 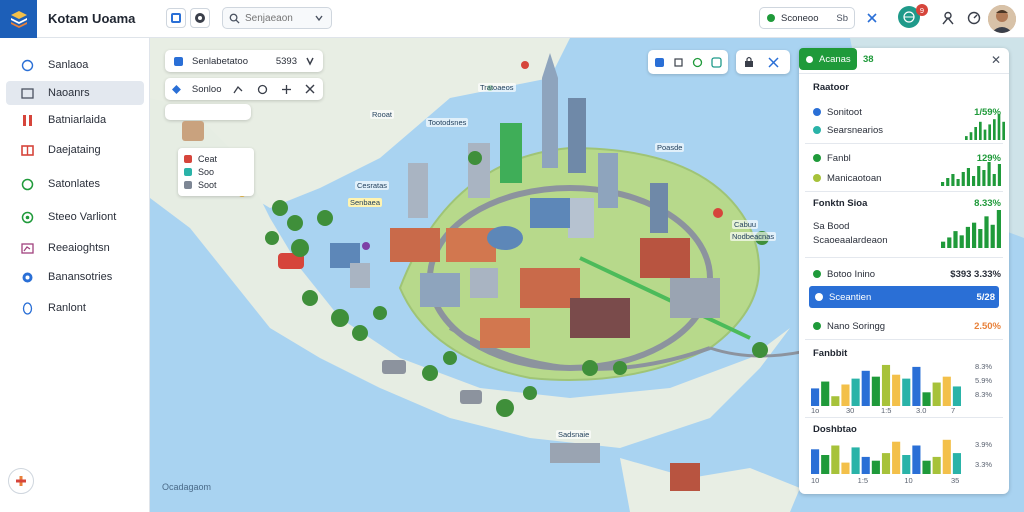 What do you see at coordinates (75, 277) in the screenshot?
I see `sidebar-item-7: Banansotries` at bounding box center [75, 277].